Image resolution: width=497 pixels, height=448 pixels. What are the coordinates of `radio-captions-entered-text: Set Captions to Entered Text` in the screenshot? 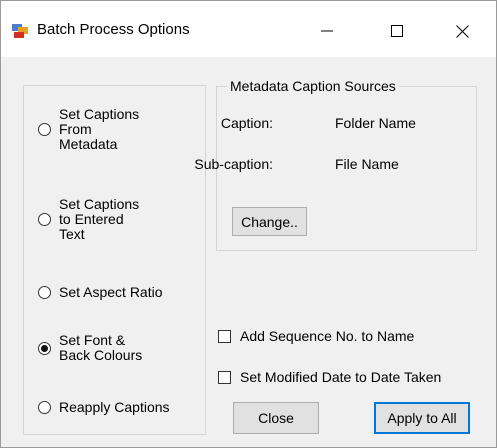 It's located at (88, 219).